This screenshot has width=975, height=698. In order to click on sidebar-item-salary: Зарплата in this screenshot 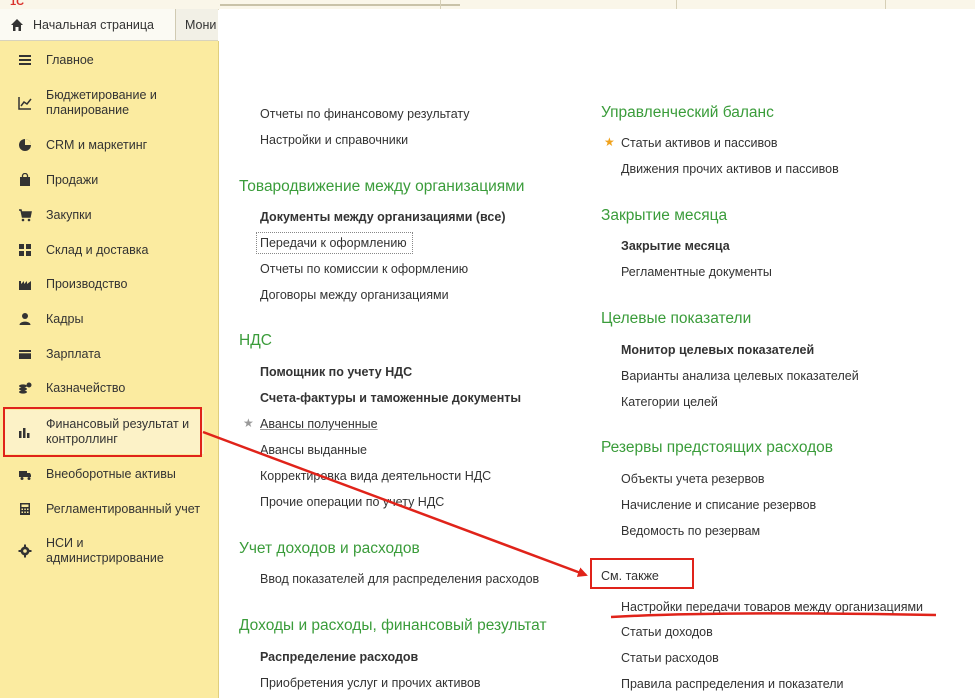, I will do `click(109, 354)`.